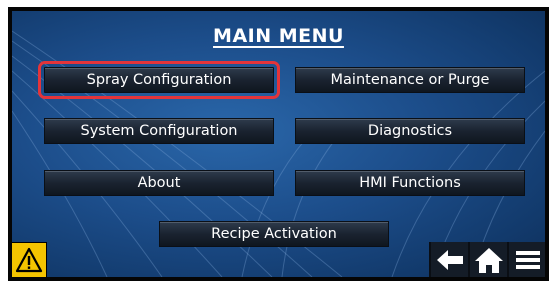  I want to click on maintenance-or-purge-button: Maintenance or Purge, so click(410, 80).